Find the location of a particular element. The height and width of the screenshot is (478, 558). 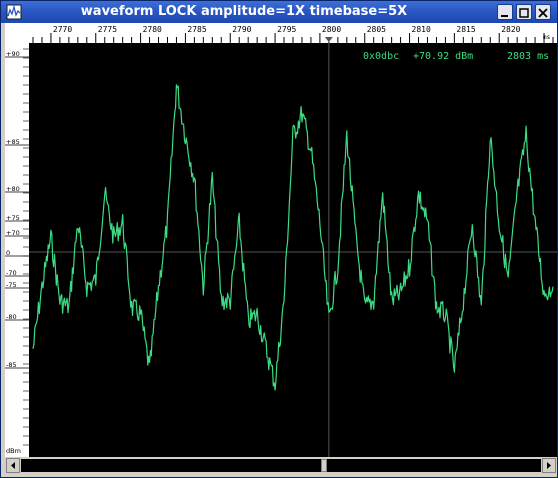

horizontal-scrollbar is located at coordinates (281, 466).